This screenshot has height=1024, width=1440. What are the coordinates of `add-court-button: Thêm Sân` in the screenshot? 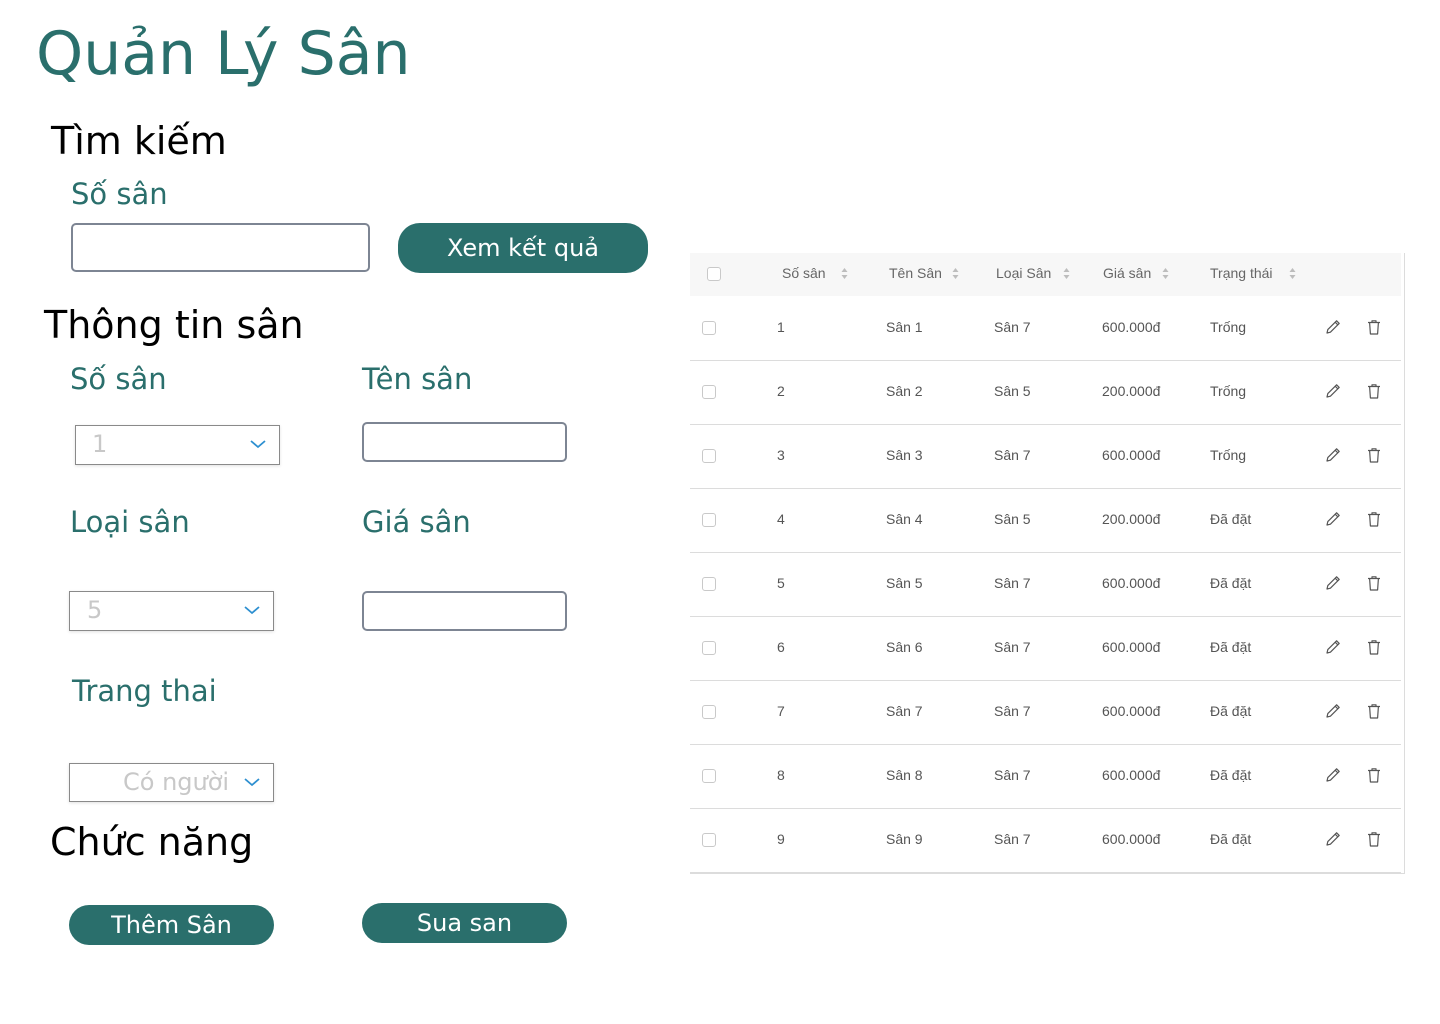 It's located at (171, 925).